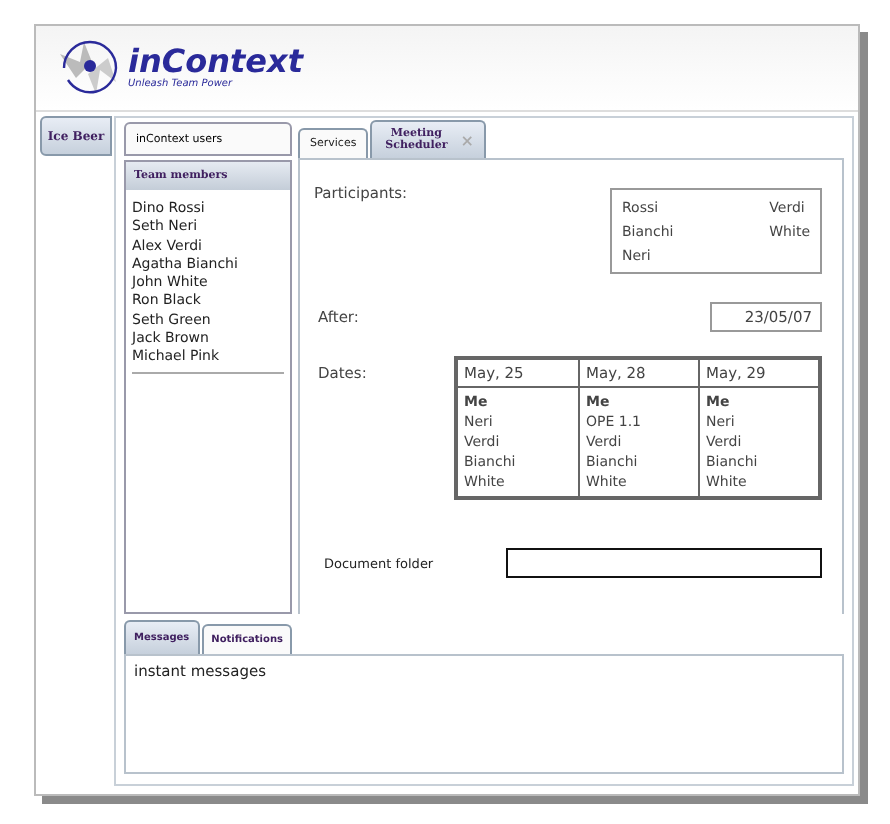 This screenshot has width=890, height=824. What do you see at coordinates (215, 62) in the screenshot?
I see `logo-title: inContext` at bounding box center [215, 62].